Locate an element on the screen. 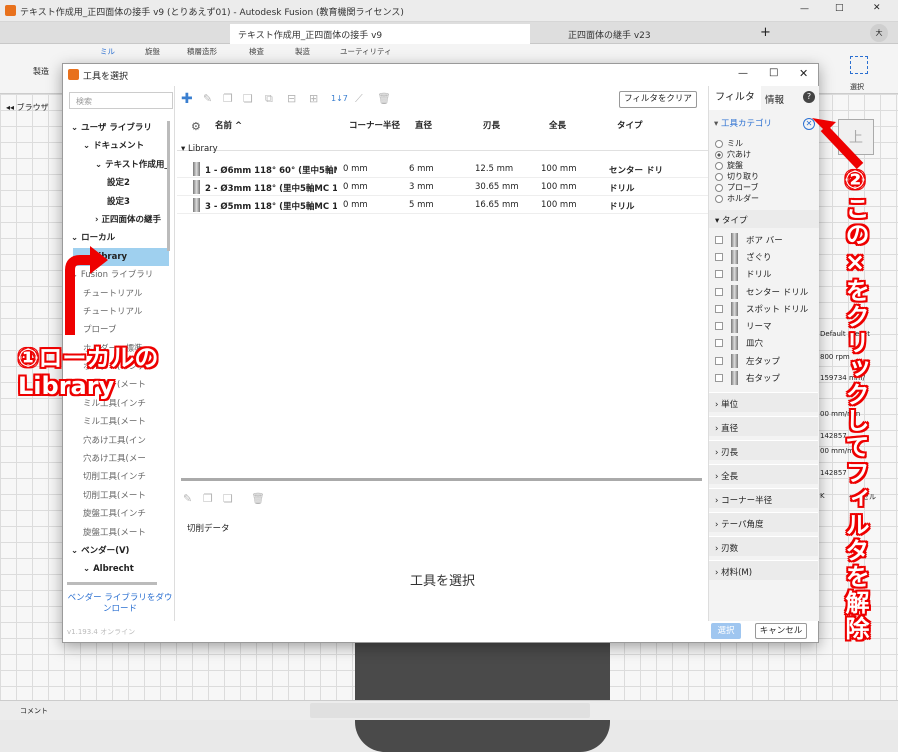  type-option: ドリル is located at coordinates (765, 274).